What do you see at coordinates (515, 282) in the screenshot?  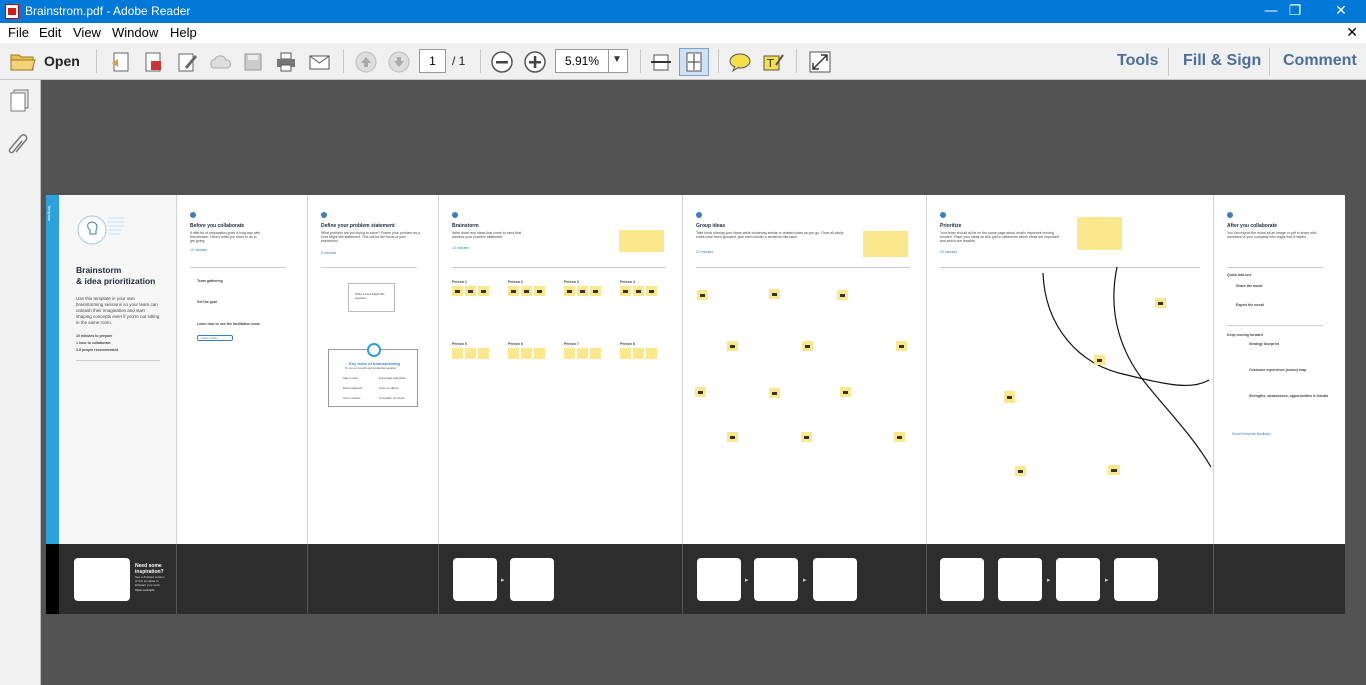 I see `person-label: Person 2` at bounding box center [515, 282].